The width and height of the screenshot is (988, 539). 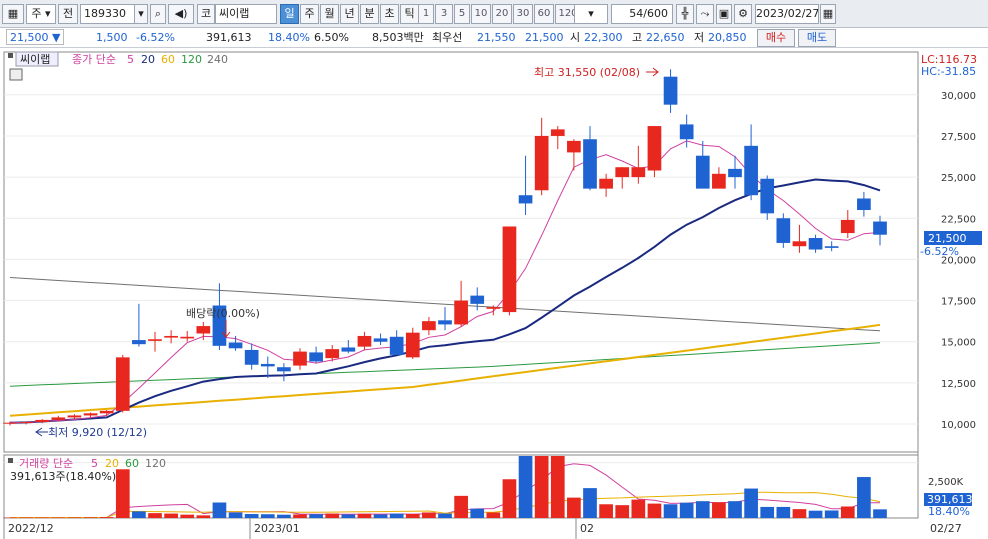 I want to click on interval-tab-6: 60, so click(x=544, y=14).